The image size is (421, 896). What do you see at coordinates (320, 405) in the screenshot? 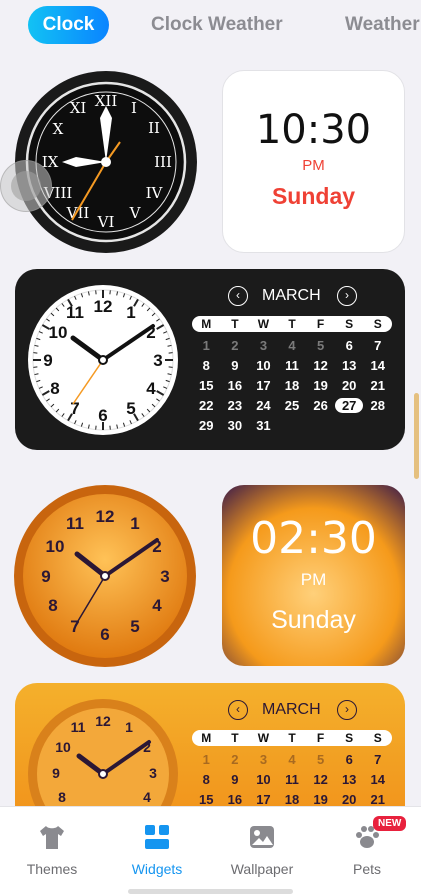
I see `calendar-day: 26` at bounding box center [320, 405].